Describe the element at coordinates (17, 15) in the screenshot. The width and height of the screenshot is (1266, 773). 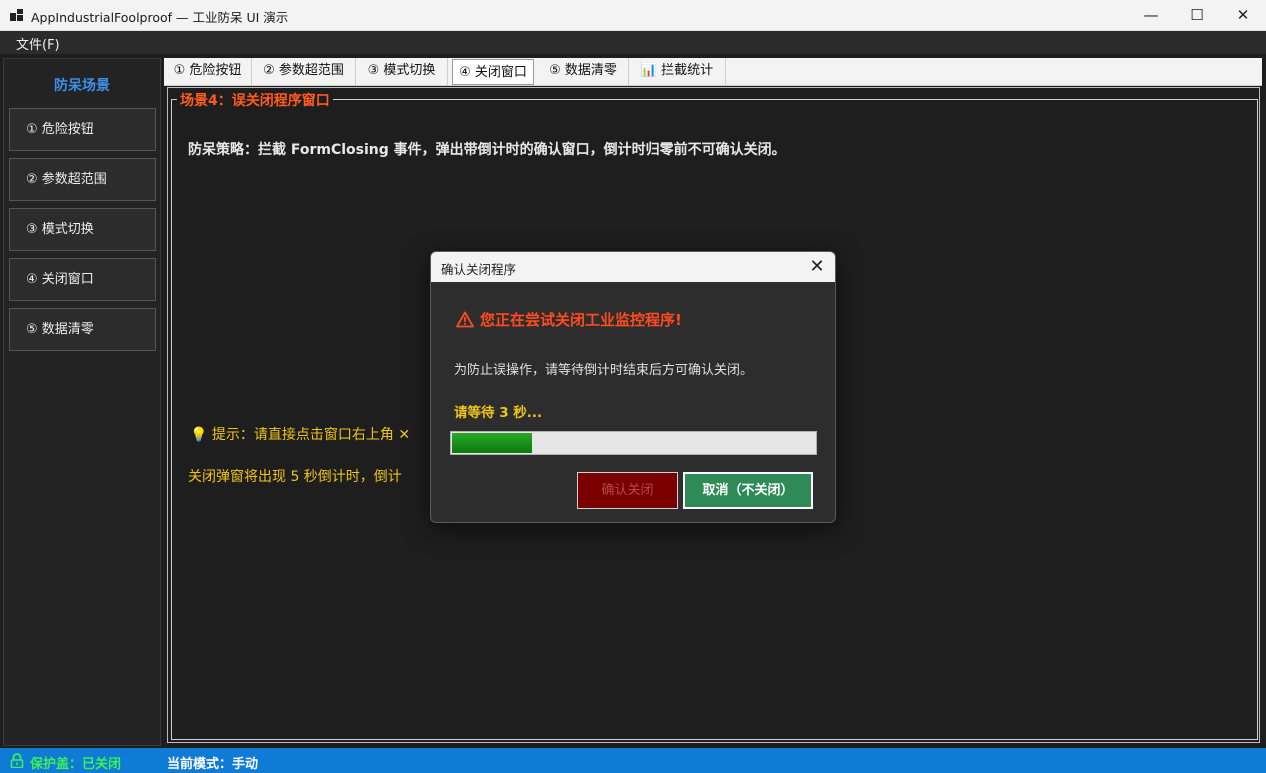
I see `app-icon` at that location.